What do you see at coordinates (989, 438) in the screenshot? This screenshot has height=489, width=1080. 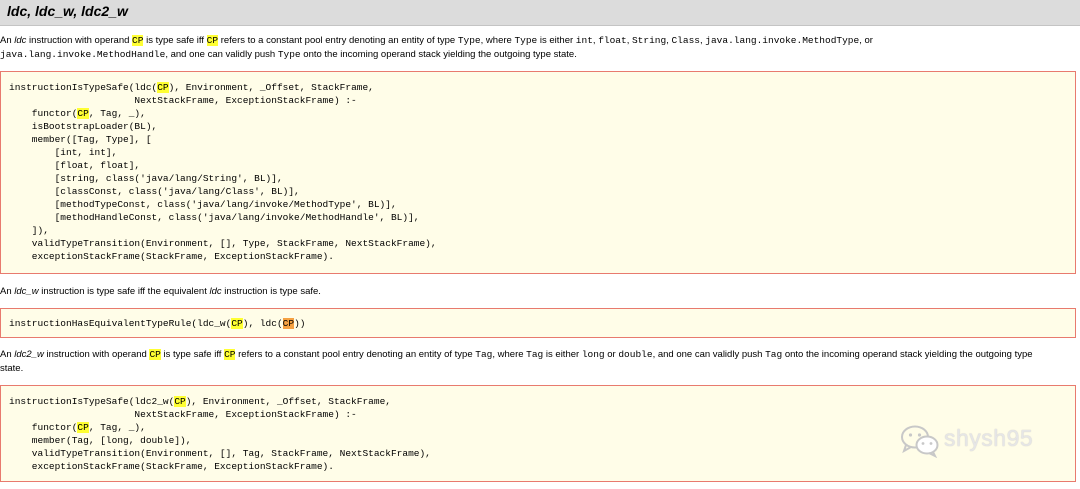 I see `watermark-text: shysh95` at bounding box center [989, 438].